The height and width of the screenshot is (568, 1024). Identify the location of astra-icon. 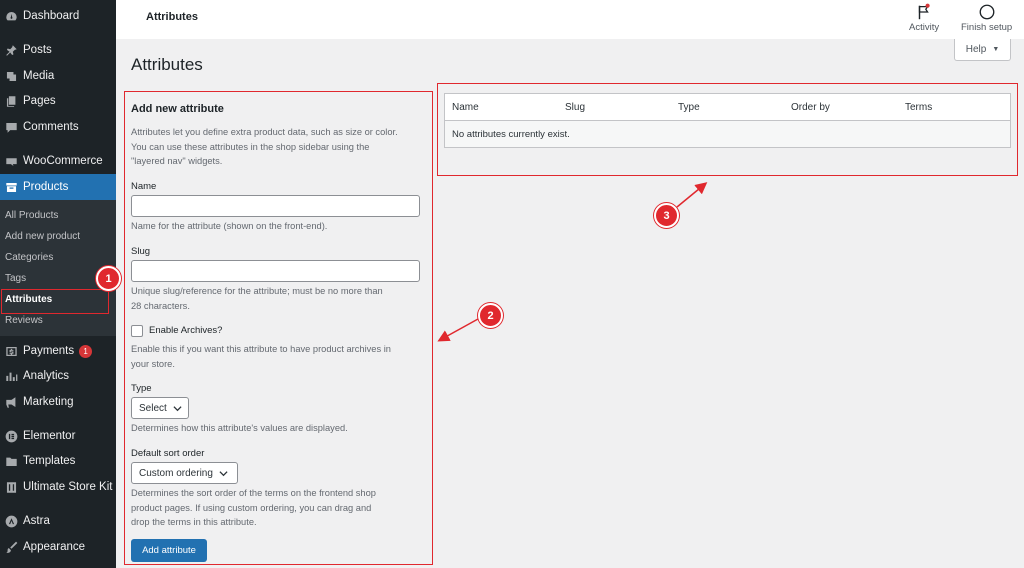
(11, 521).